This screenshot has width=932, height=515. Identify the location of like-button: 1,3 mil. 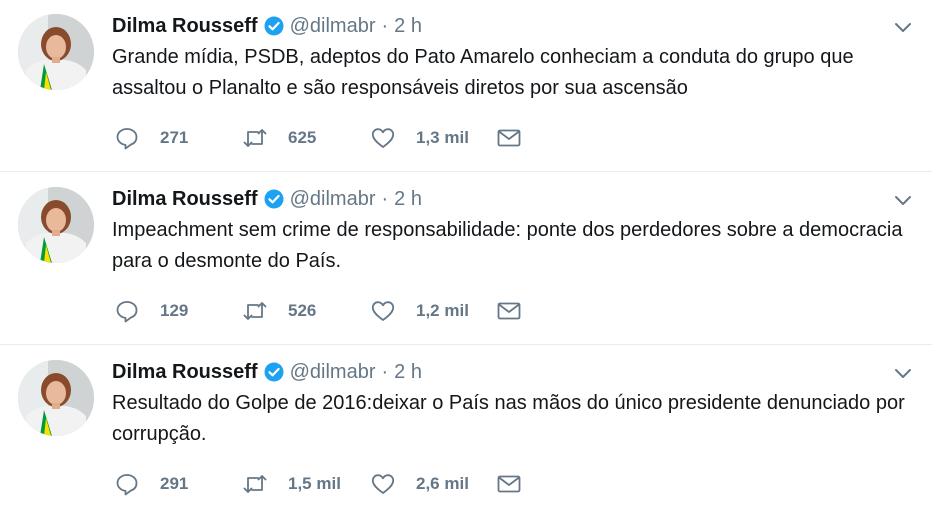
(433, 138).